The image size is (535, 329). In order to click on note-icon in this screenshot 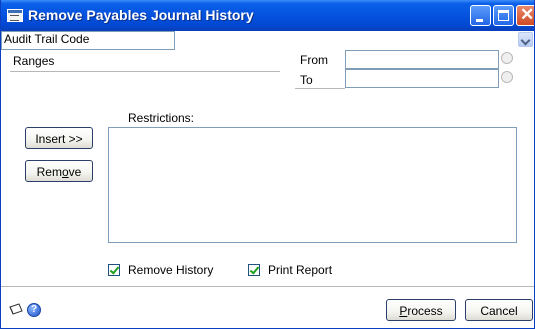, I will do `click(16, 309)`.